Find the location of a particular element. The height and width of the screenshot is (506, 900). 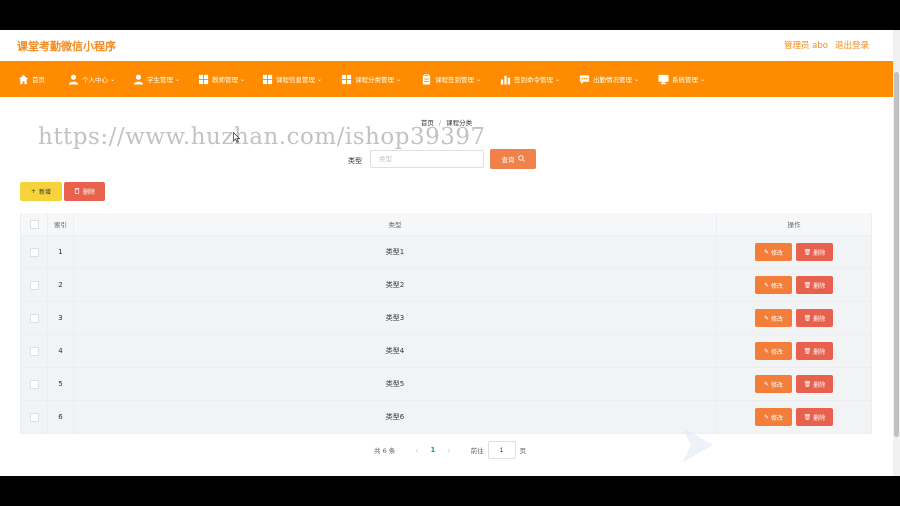

nav-course-category-mgmt: 课程分类管理 ⌄ is located at coordinates (371, 79).